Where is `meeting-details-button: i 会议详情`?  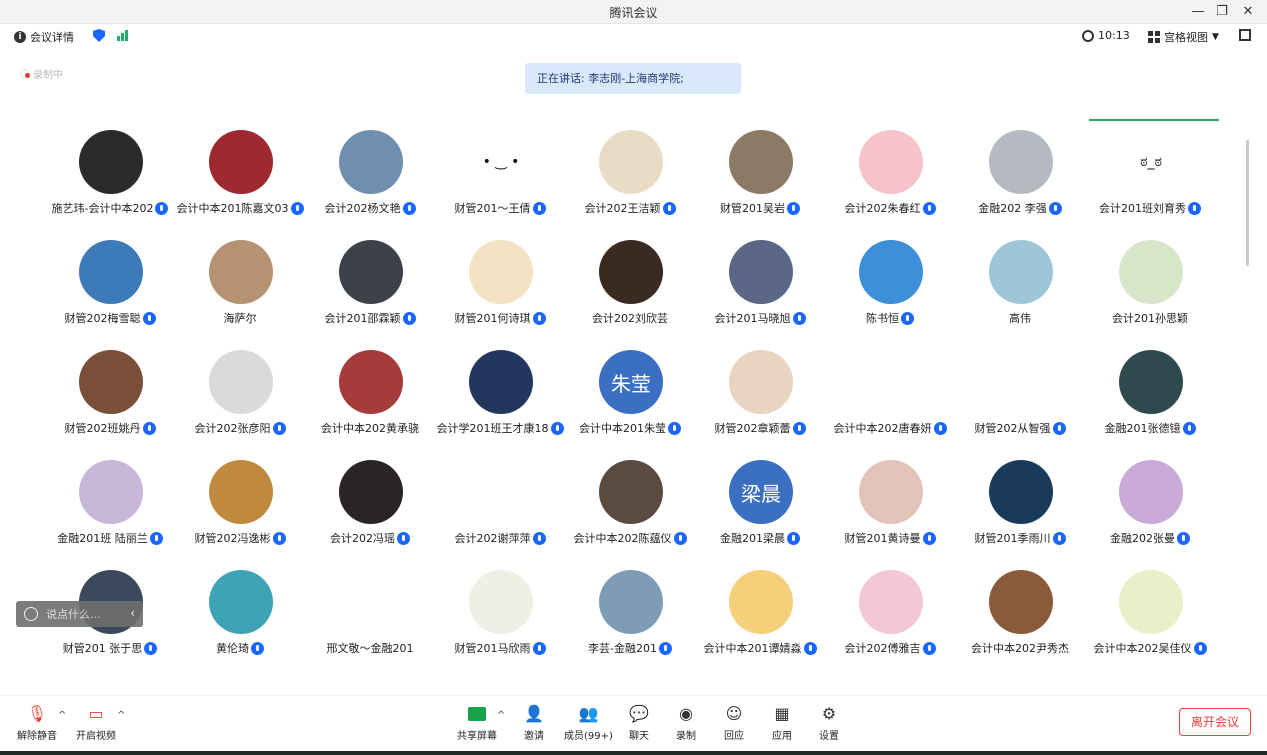 meeting-details-button: i 会议详情 is located at coordinates (44, 37).